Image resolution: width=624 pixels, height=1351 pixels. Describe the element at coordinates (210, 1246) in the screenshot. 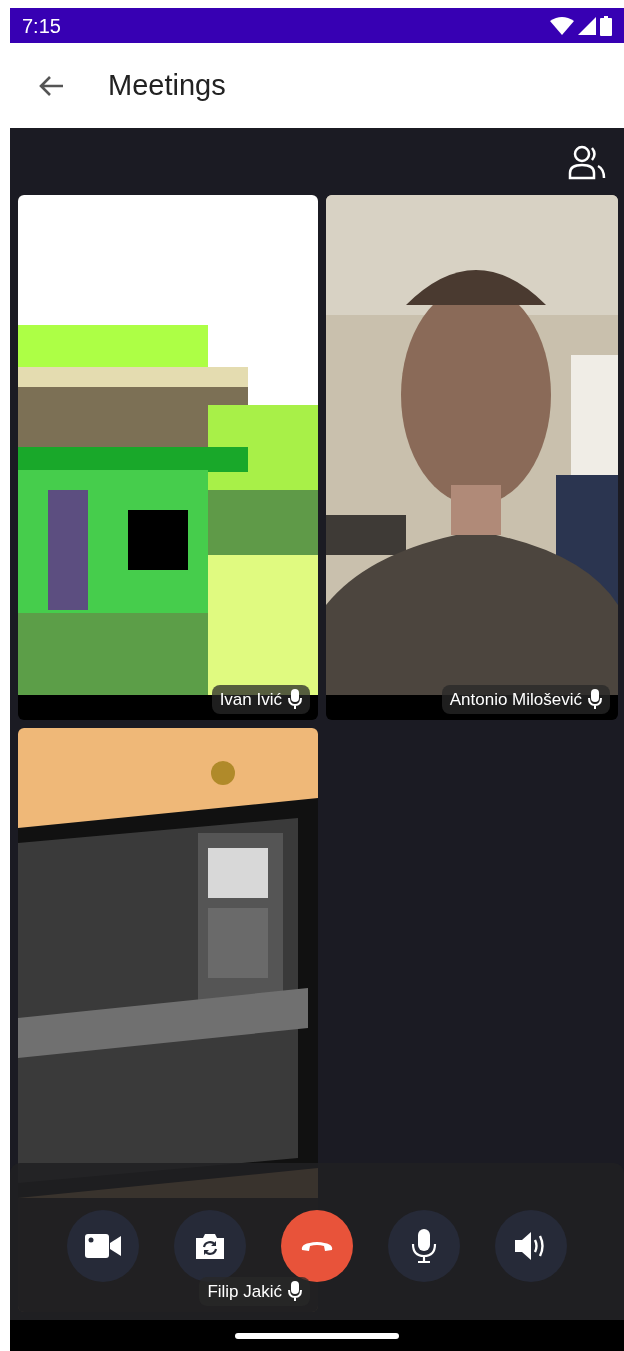

I see `switch-camera-icon` at that location.